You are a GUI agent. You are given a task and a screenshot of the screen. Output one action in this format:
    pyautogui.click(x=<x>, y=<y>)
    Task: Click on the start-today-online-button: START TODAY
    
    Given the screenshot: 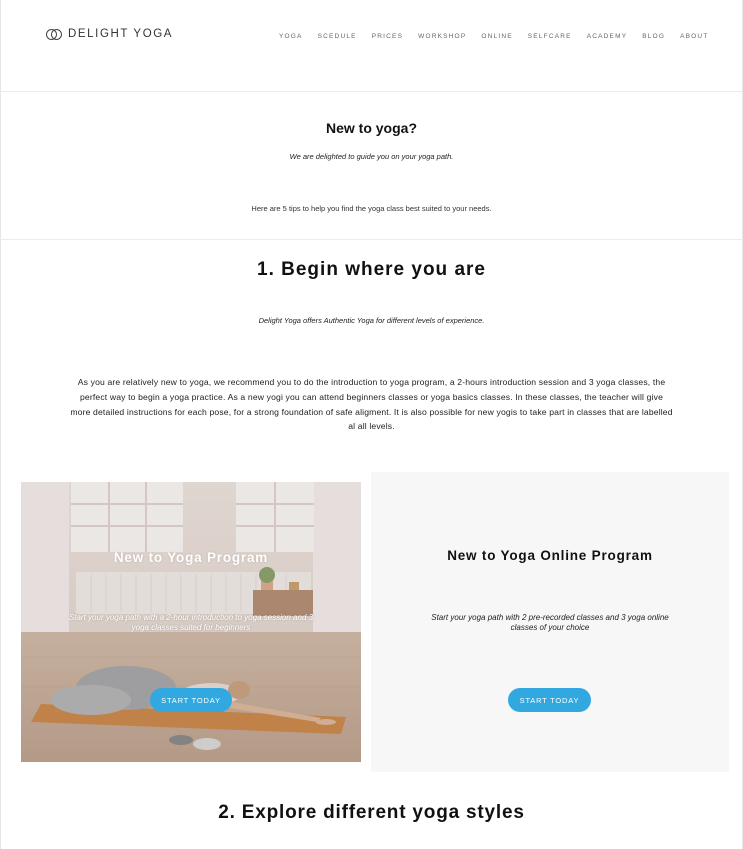 What is the action you would take?
    pyautogui.click(x=549, y=700)
    